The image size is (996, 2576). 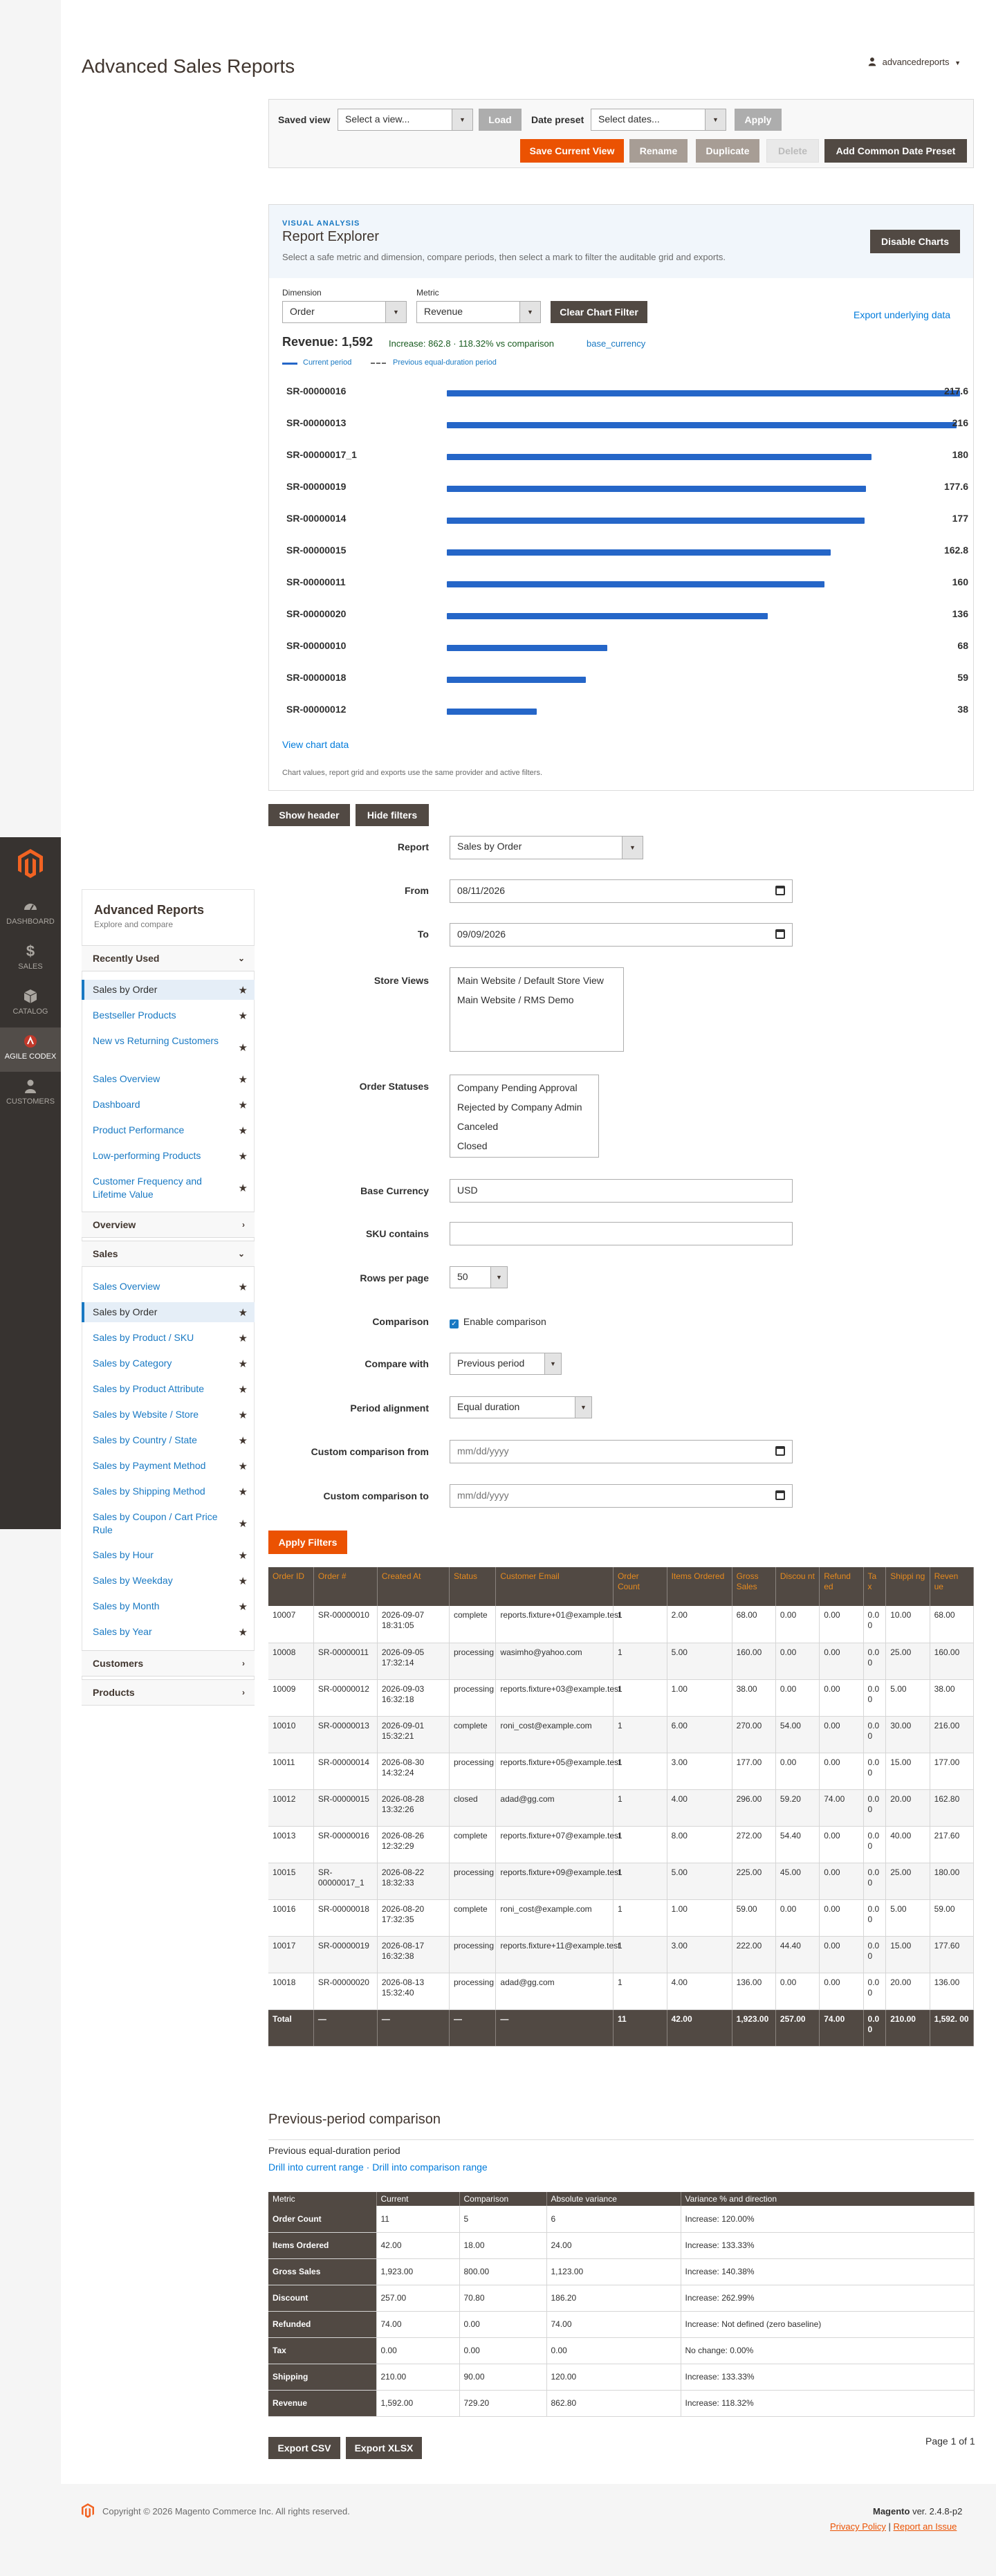 I want to click on sidenav-section: Customers ›, so click(x=168, y=1664).